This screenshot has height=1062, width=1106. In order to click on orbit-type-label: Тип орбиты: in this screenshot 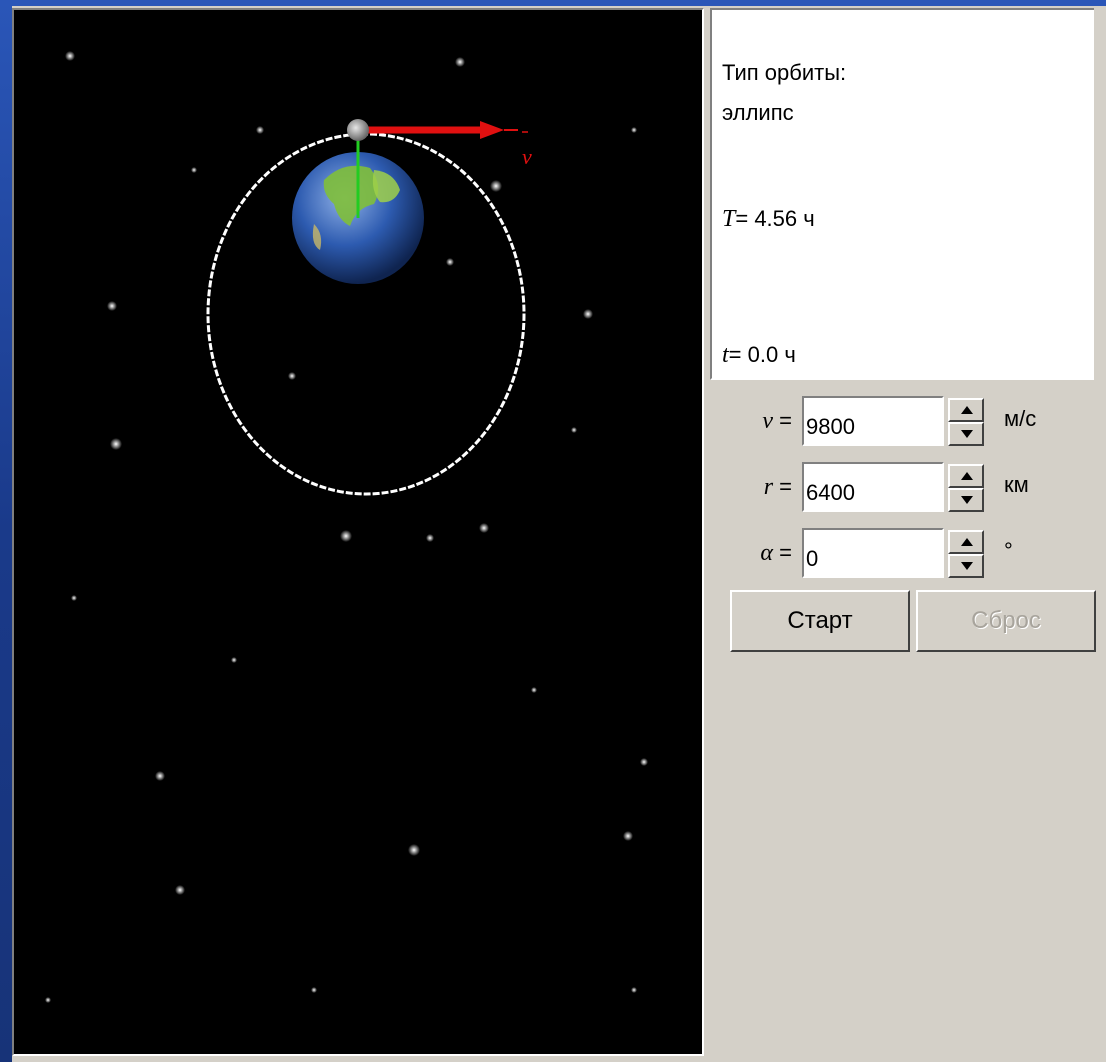, I will do `click(784, 72)`.